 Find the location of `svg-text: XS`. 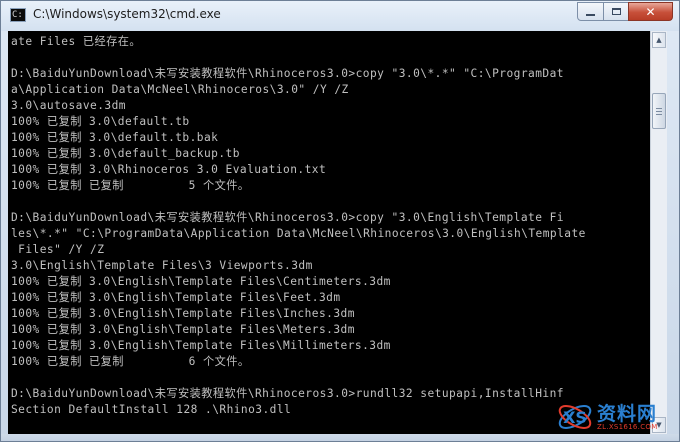

svg-text: XS is located at coordinates (575, 417).